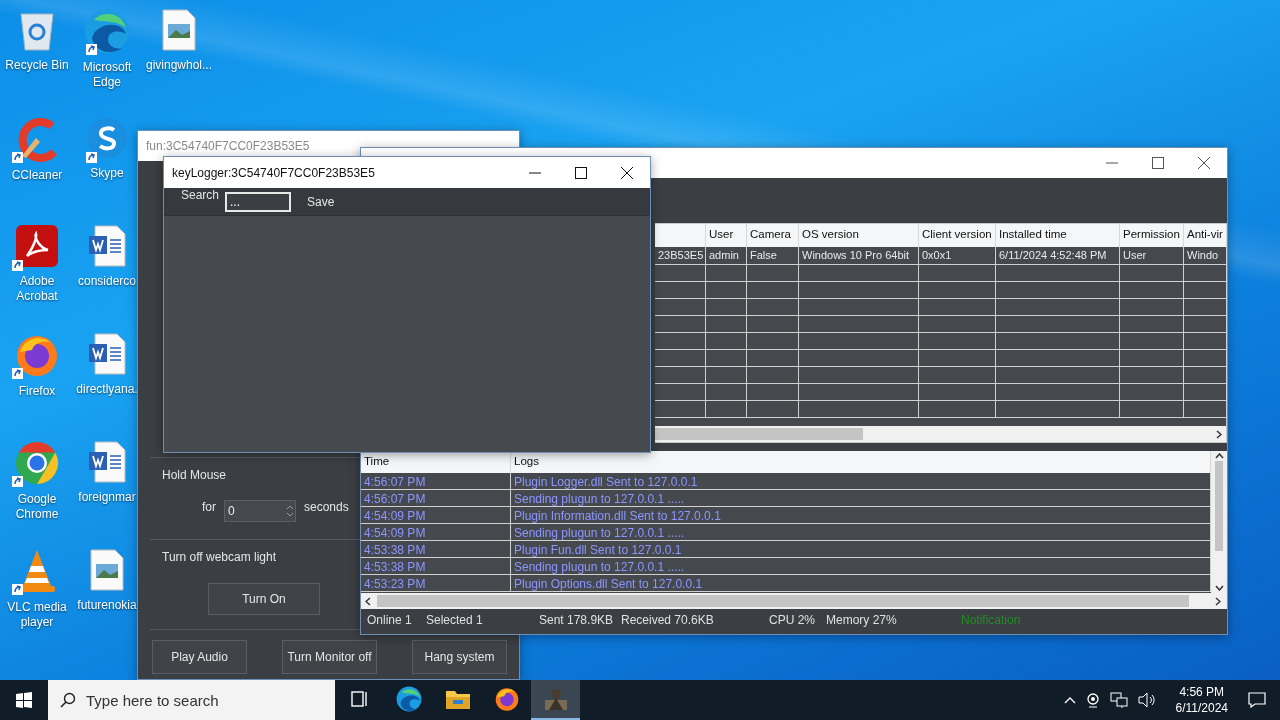 The image size is (1280, 720). Describe the element at coordinates (274, 172) in the screenshot. I see `window-title: keyLogger:3C54740F7CC0F23B53E5` at that location.